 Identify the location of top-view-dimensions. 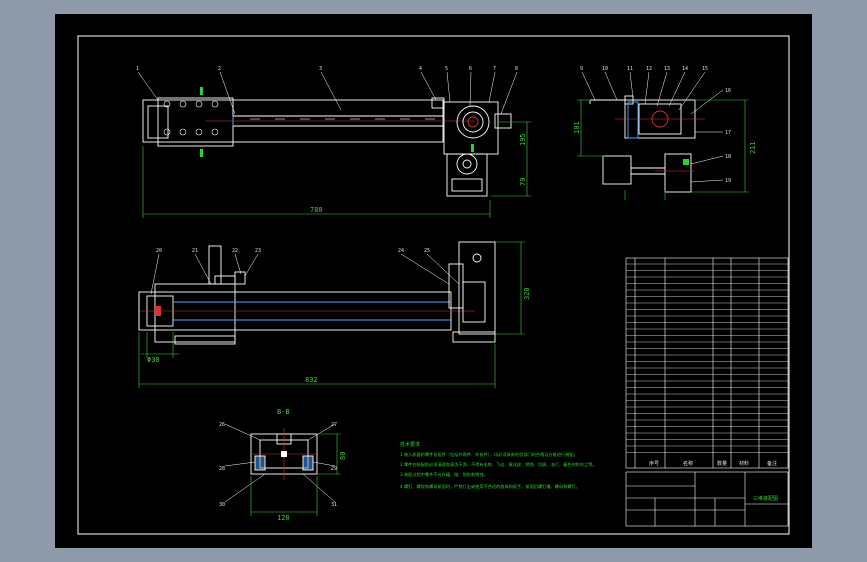
(336, 169).